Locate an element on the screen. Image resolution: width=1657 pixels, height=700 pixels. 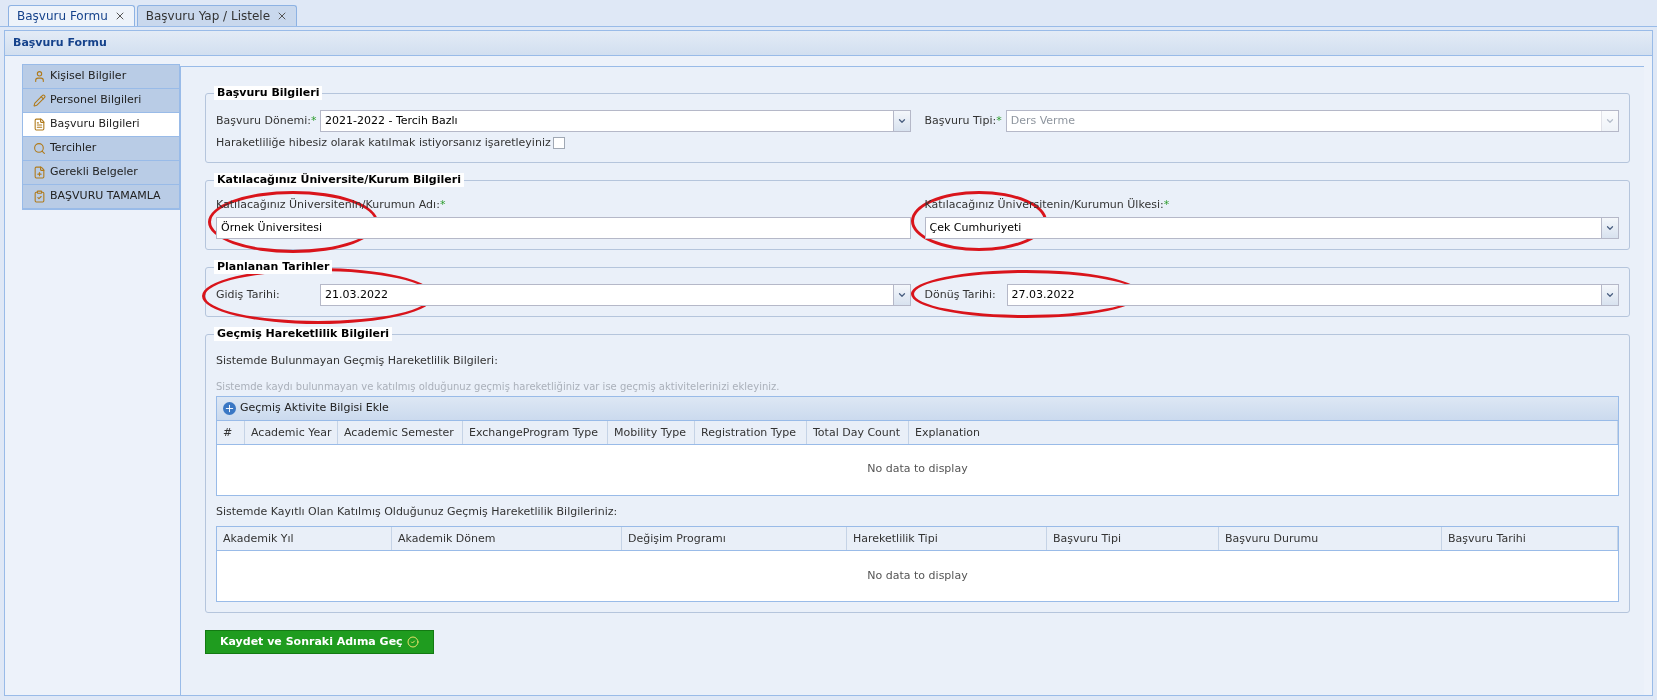
add-activity-button: Geçmiş Aktivite Bilgisi Ekle is located at coordinates (306, 408).